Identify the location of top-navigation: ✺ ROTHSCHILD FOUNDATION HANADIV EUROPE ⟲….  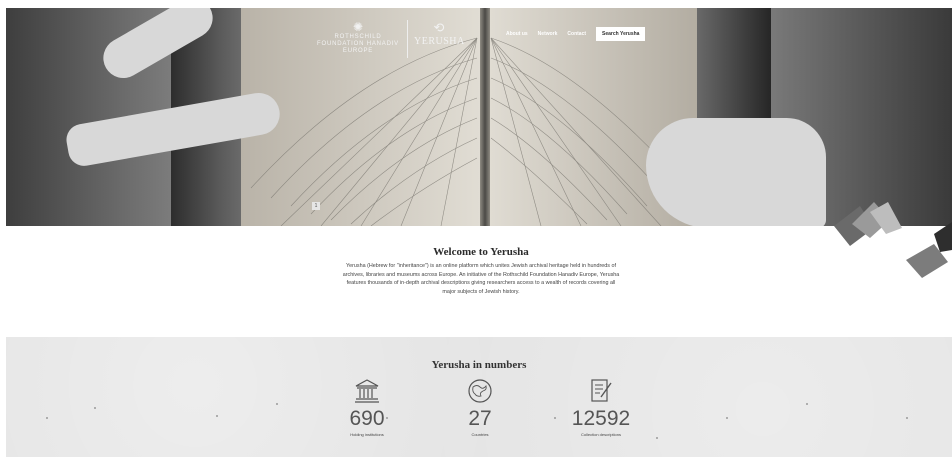
(479, 38).